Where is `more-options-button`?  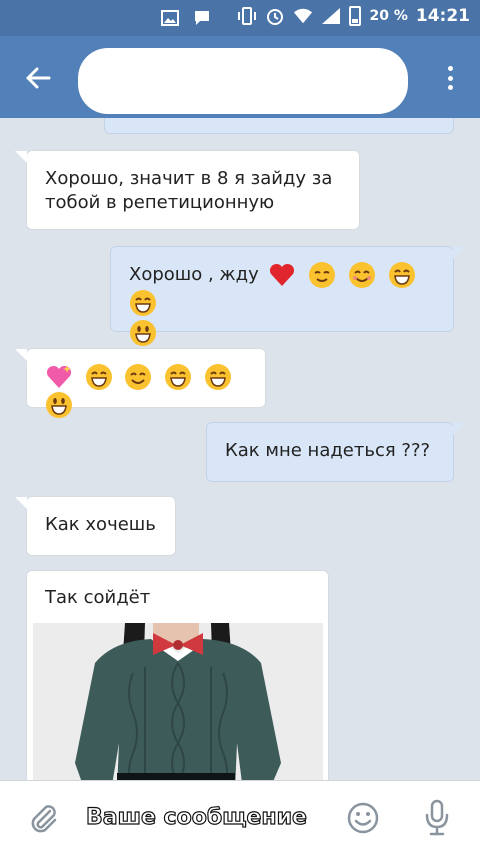
more-options-button is located at coordinates (450, 78).